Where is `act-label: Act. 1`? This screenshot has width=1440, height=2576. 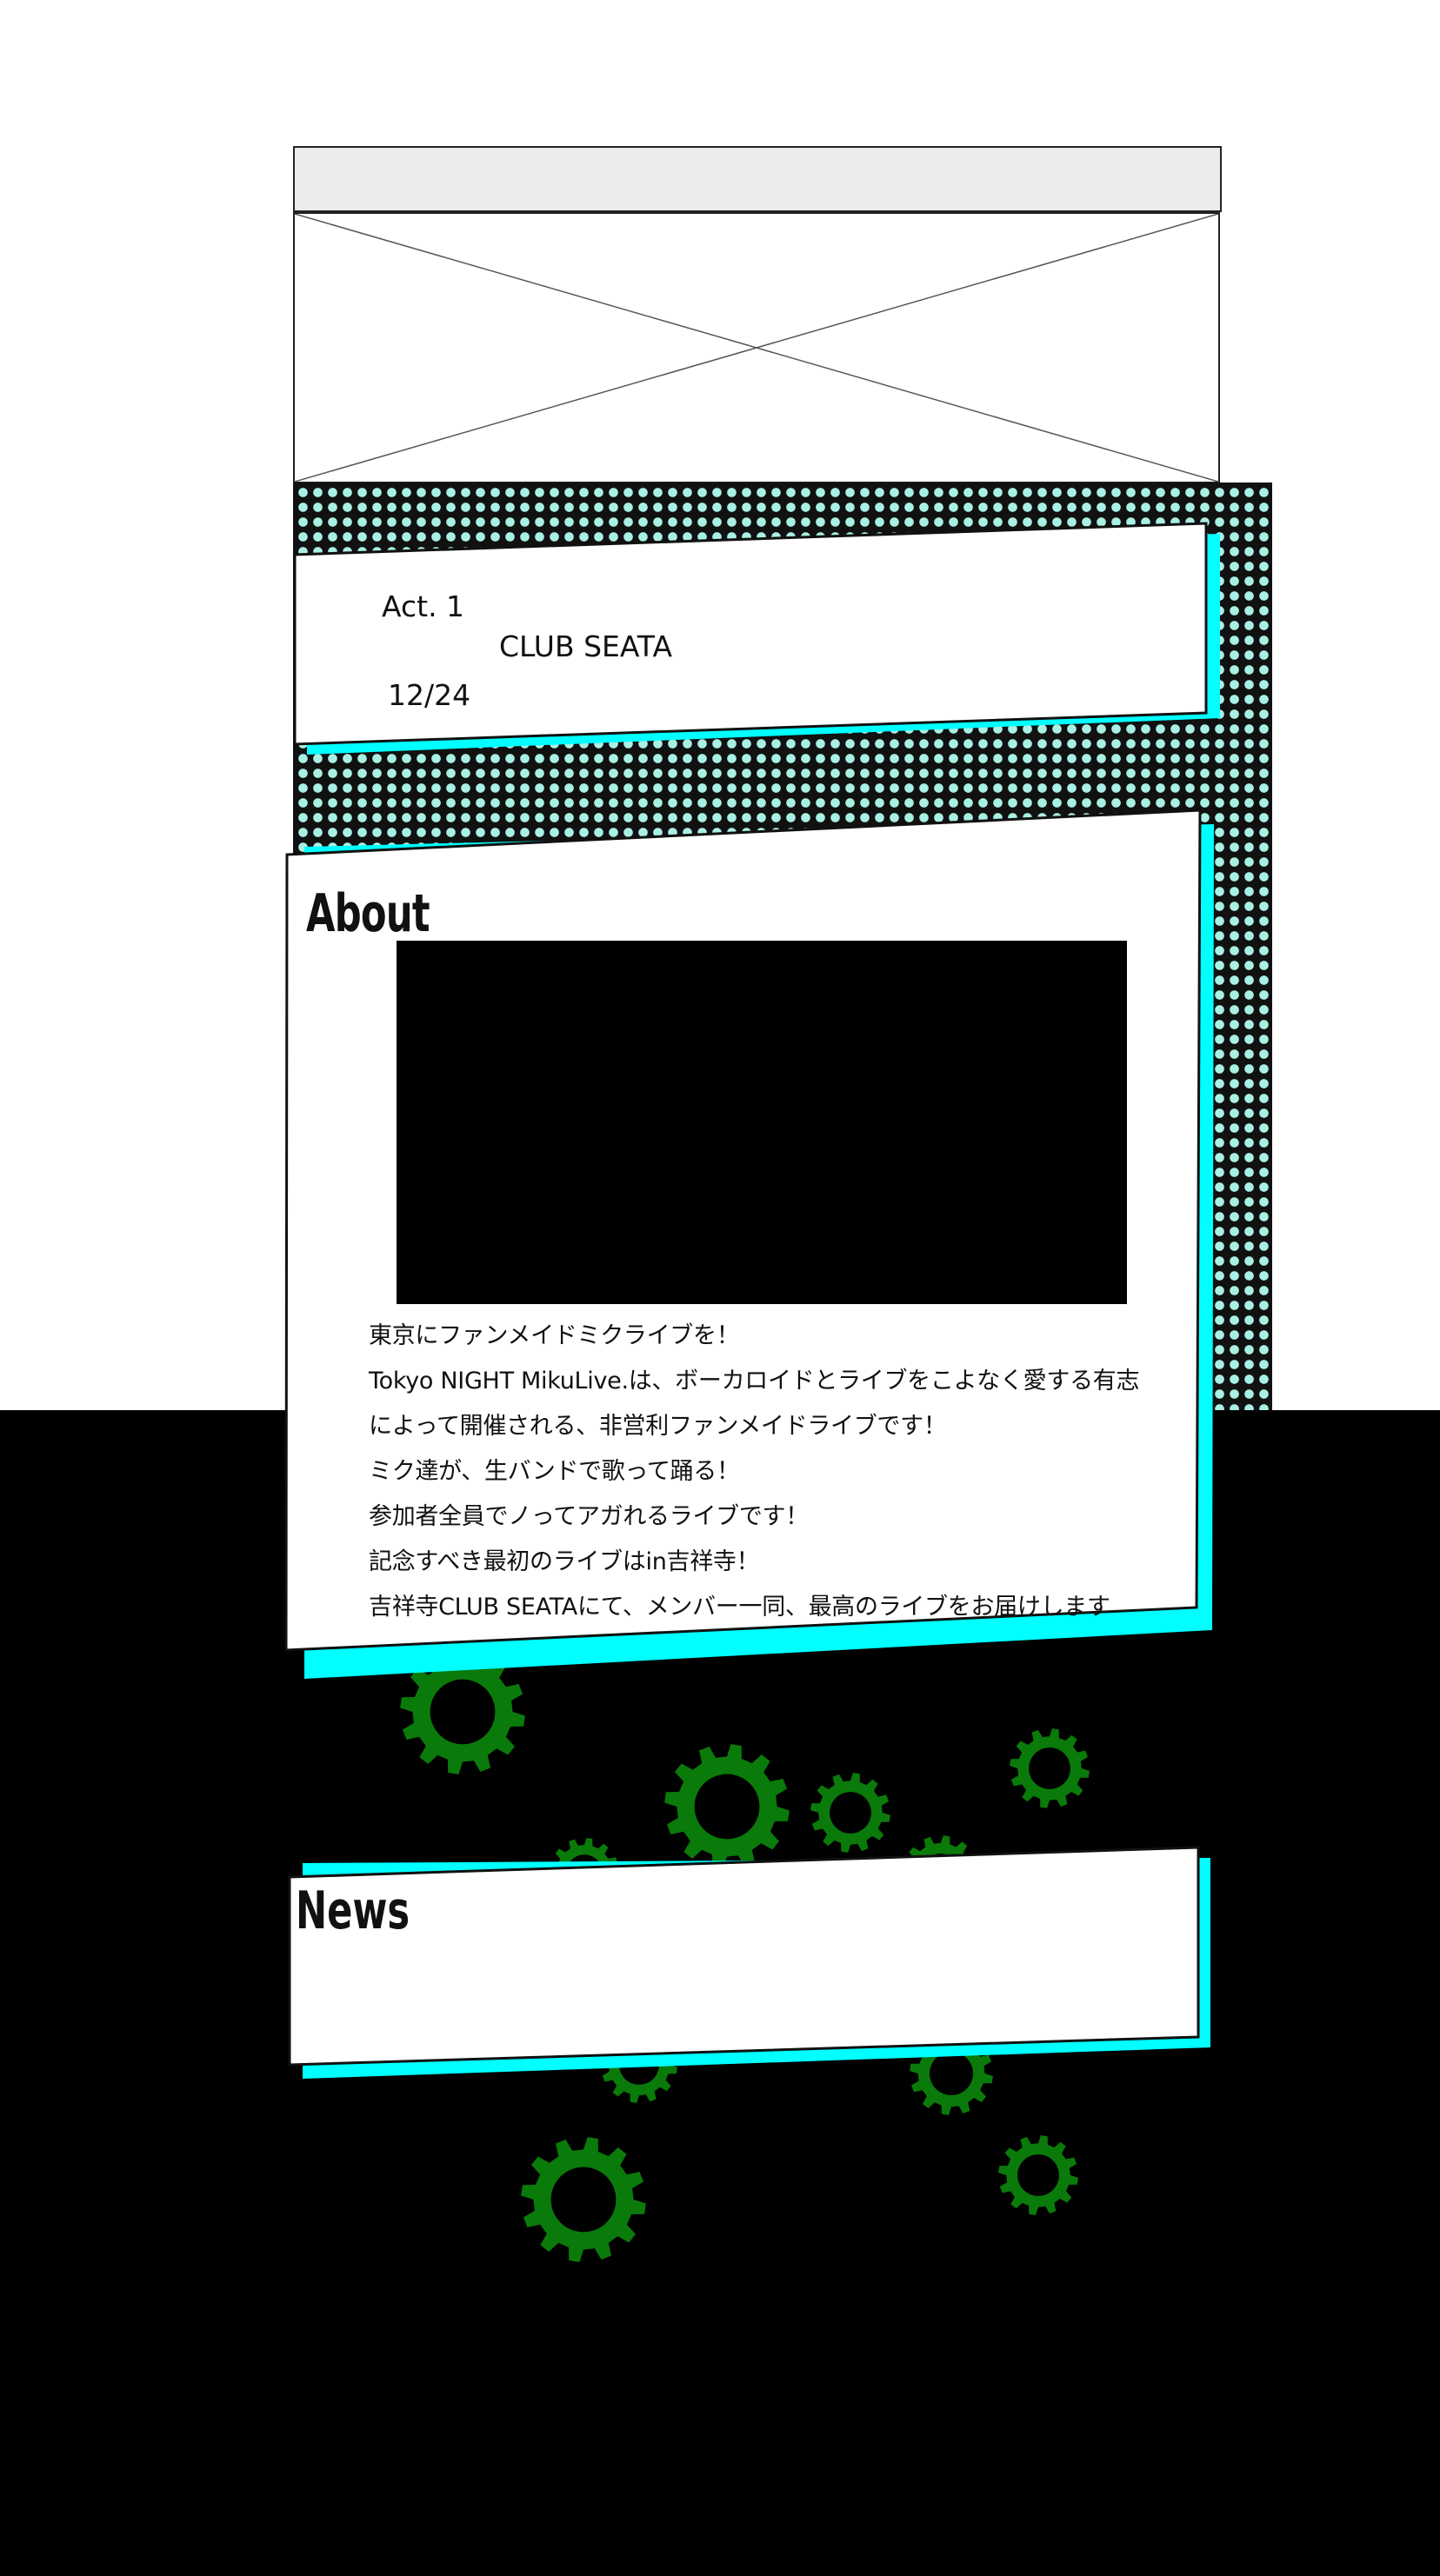 act-label: Act. 1 is located at coordinates (423, 606).